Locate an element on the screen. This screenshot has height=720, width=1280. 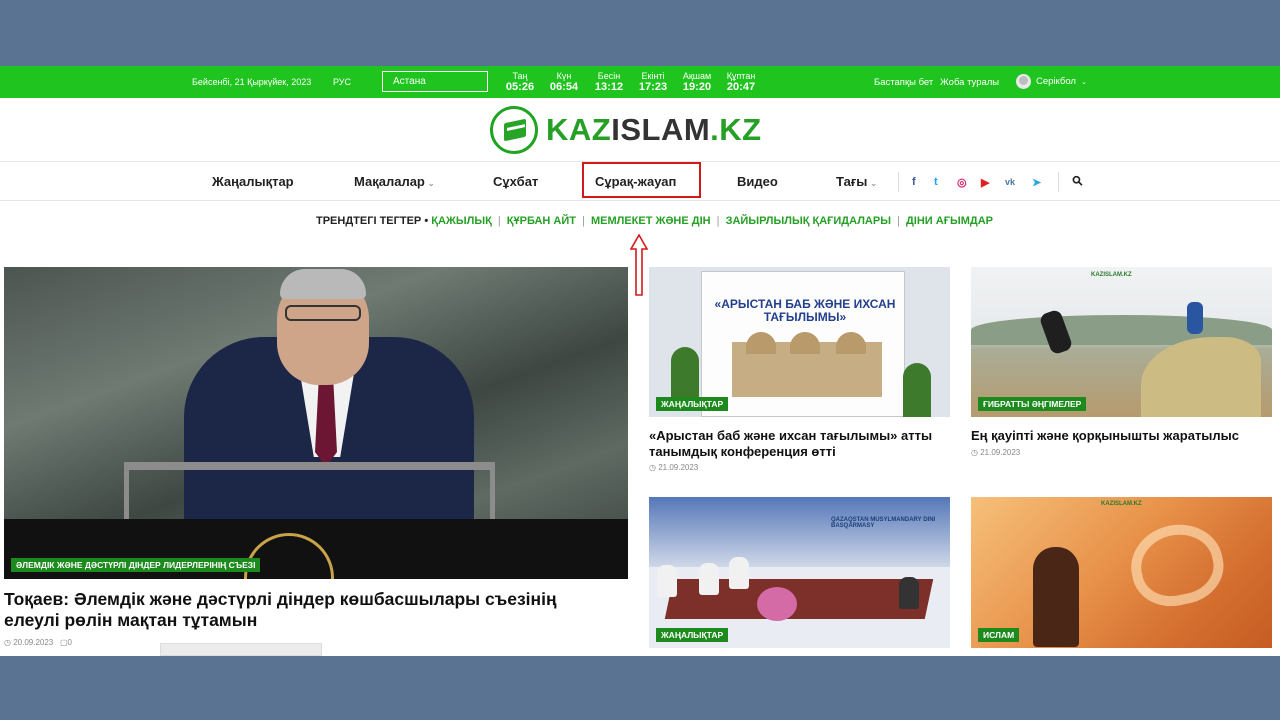
trending-label: ТРЕНДТЕГІ ТЕГТЕР • is located at coordinates (372, 221).